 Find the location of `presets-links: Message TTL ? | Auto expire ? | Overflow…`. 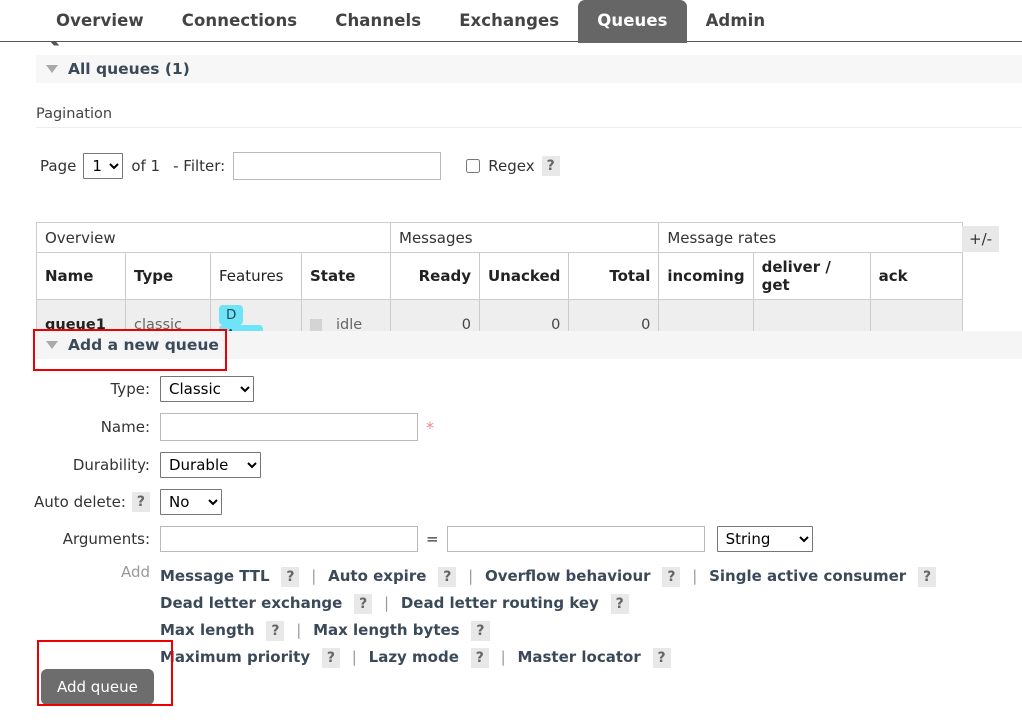

presets-links: Message TTL ? | Auto expire ? | Overflow… is located at coordinates (548, 617).